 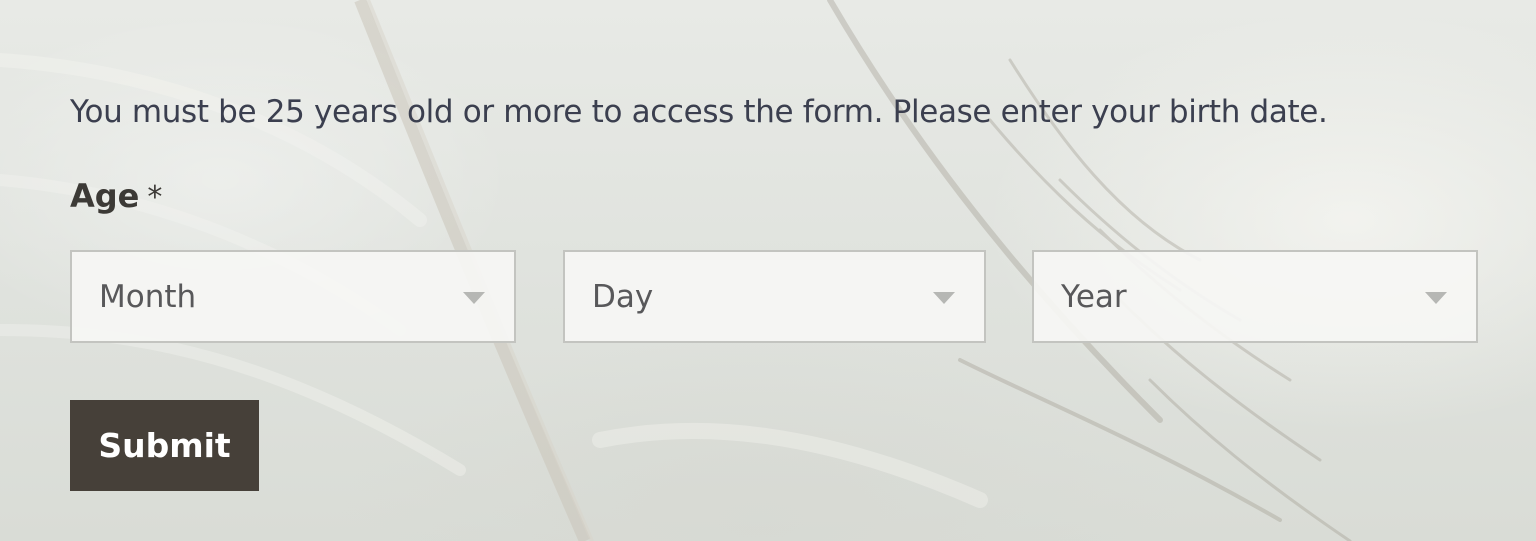 I want to click on month-select: Month, so click(x=293, y=296).